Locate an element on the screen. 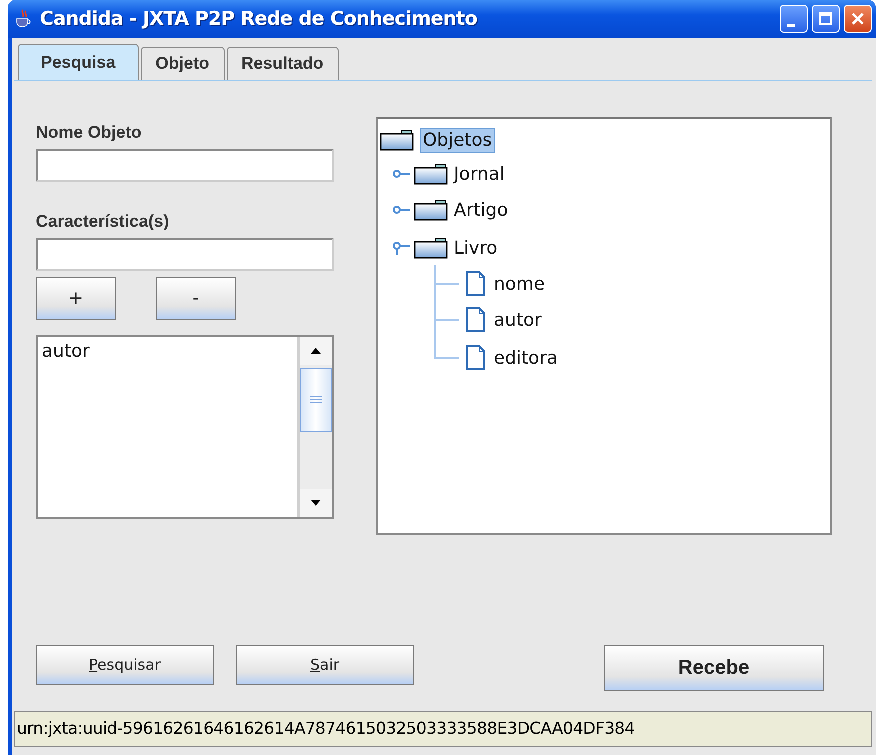  add-button: + is located at coordinates (76, 298).